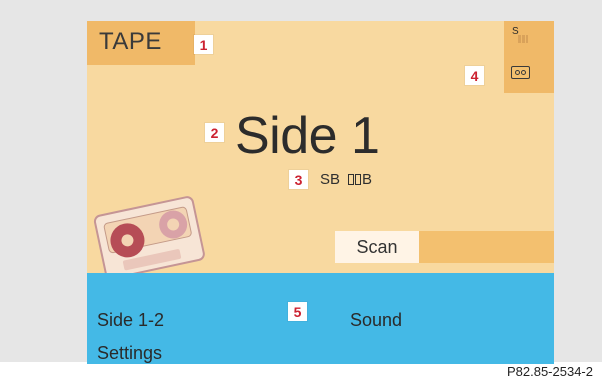  I want to click on scan-button: Scan, so click(377, 247).